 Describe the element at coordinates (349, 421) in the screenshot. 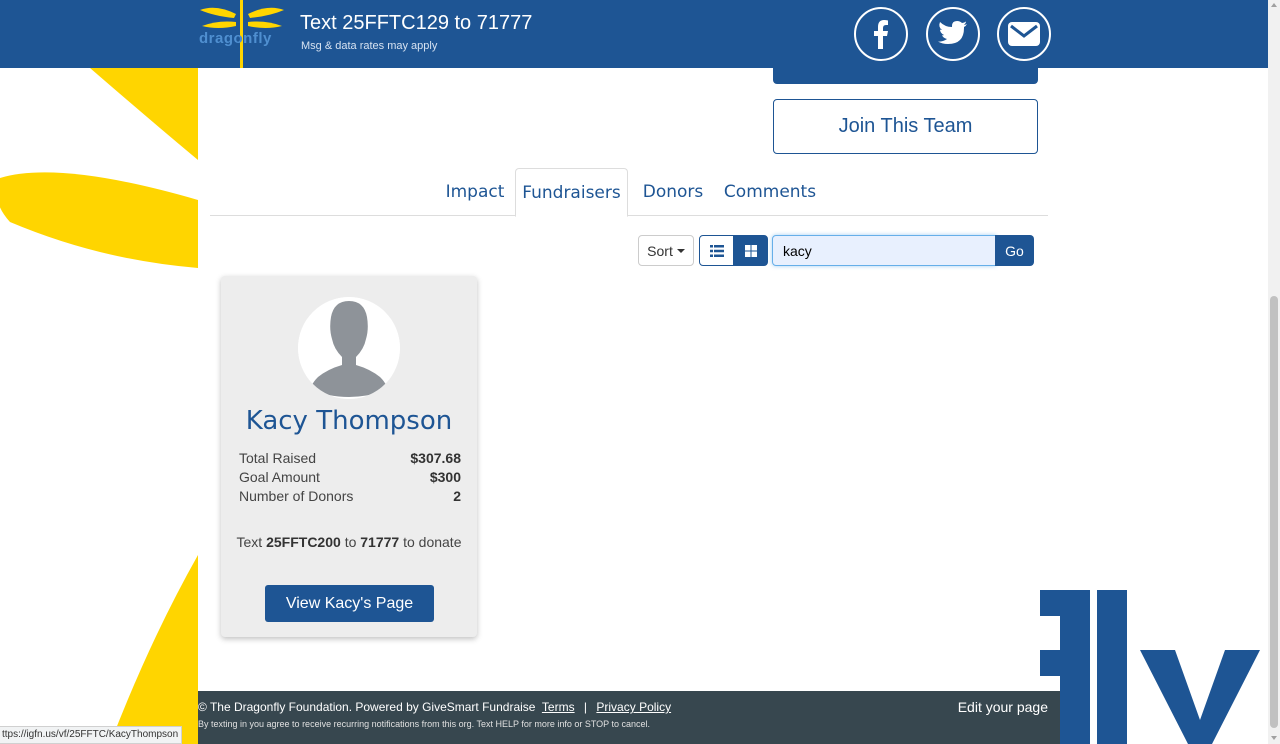

I see `fundraiser-name: Kacy Thompson` at that location.